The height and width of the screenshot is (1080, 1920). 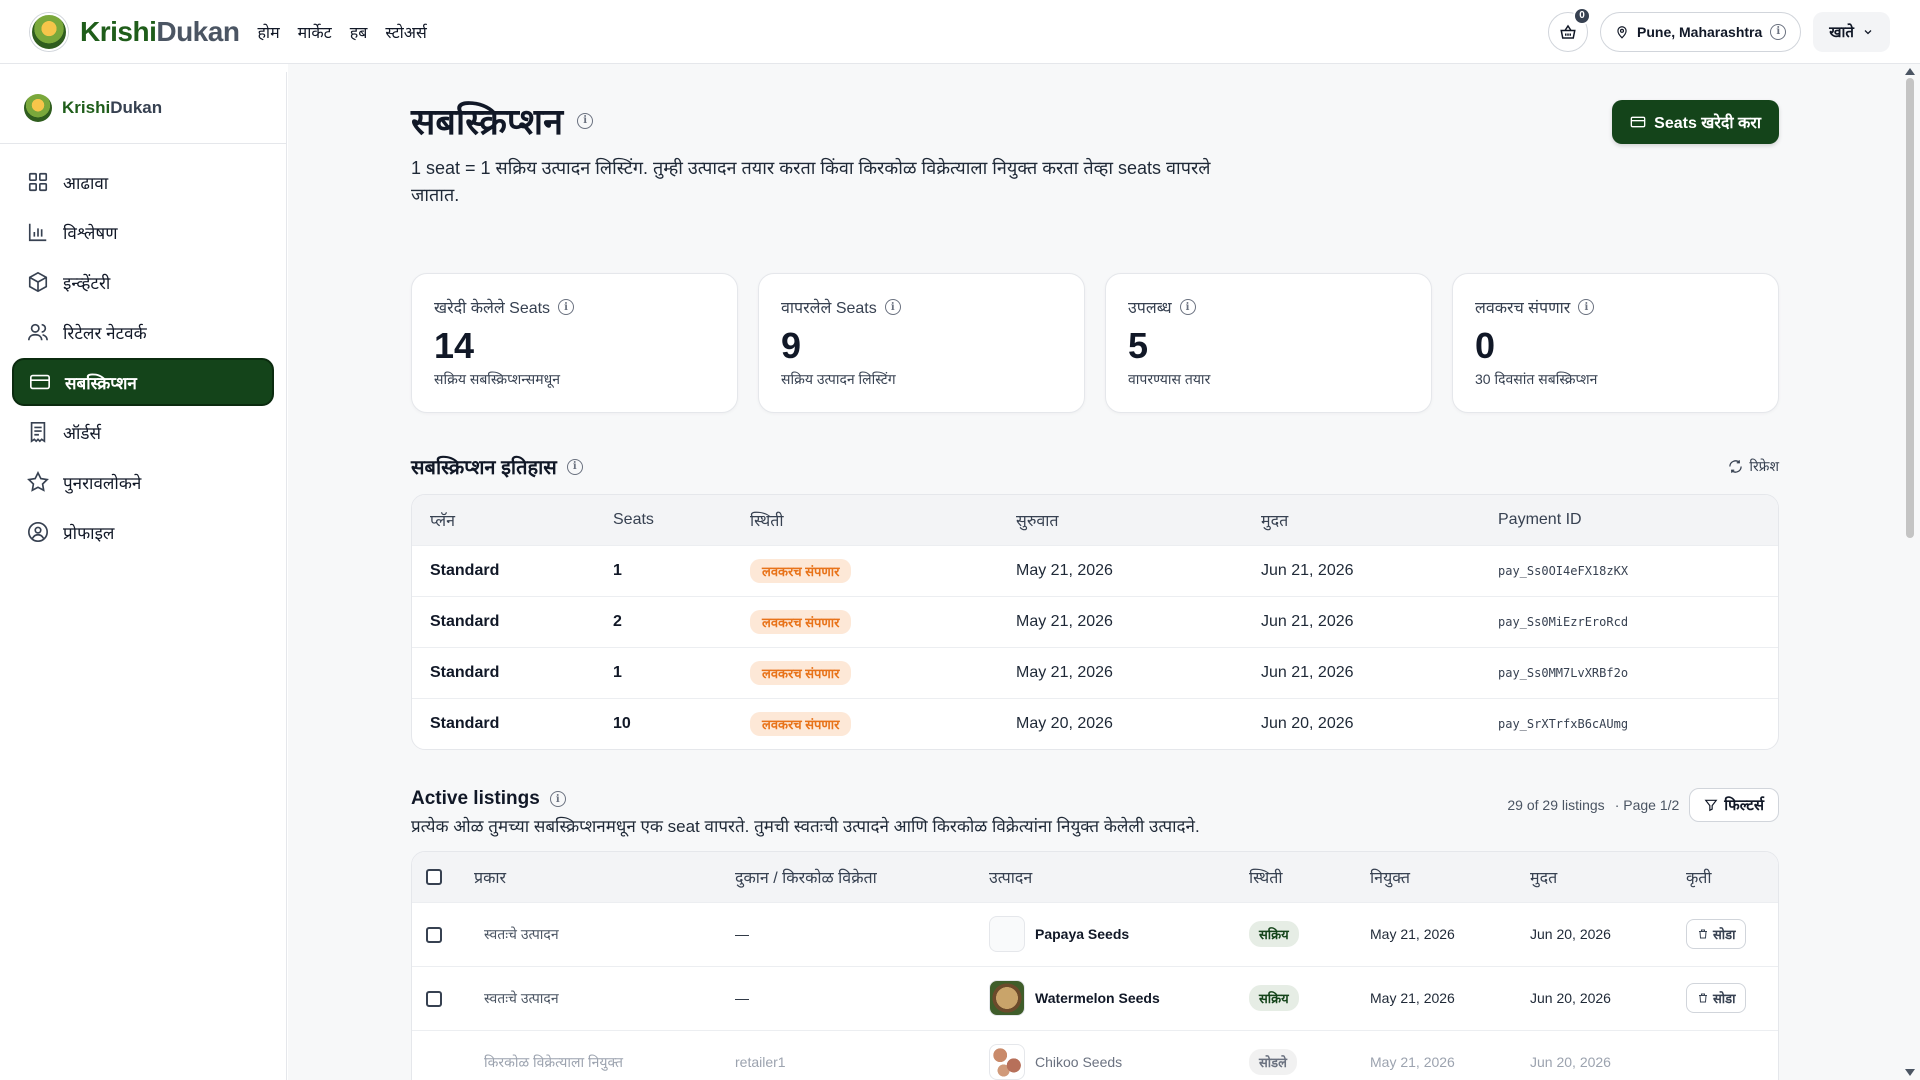 What do you see at coordinates (38, 282) in the screenshot?
I see `box-icon` at bounding box center [38, 282].